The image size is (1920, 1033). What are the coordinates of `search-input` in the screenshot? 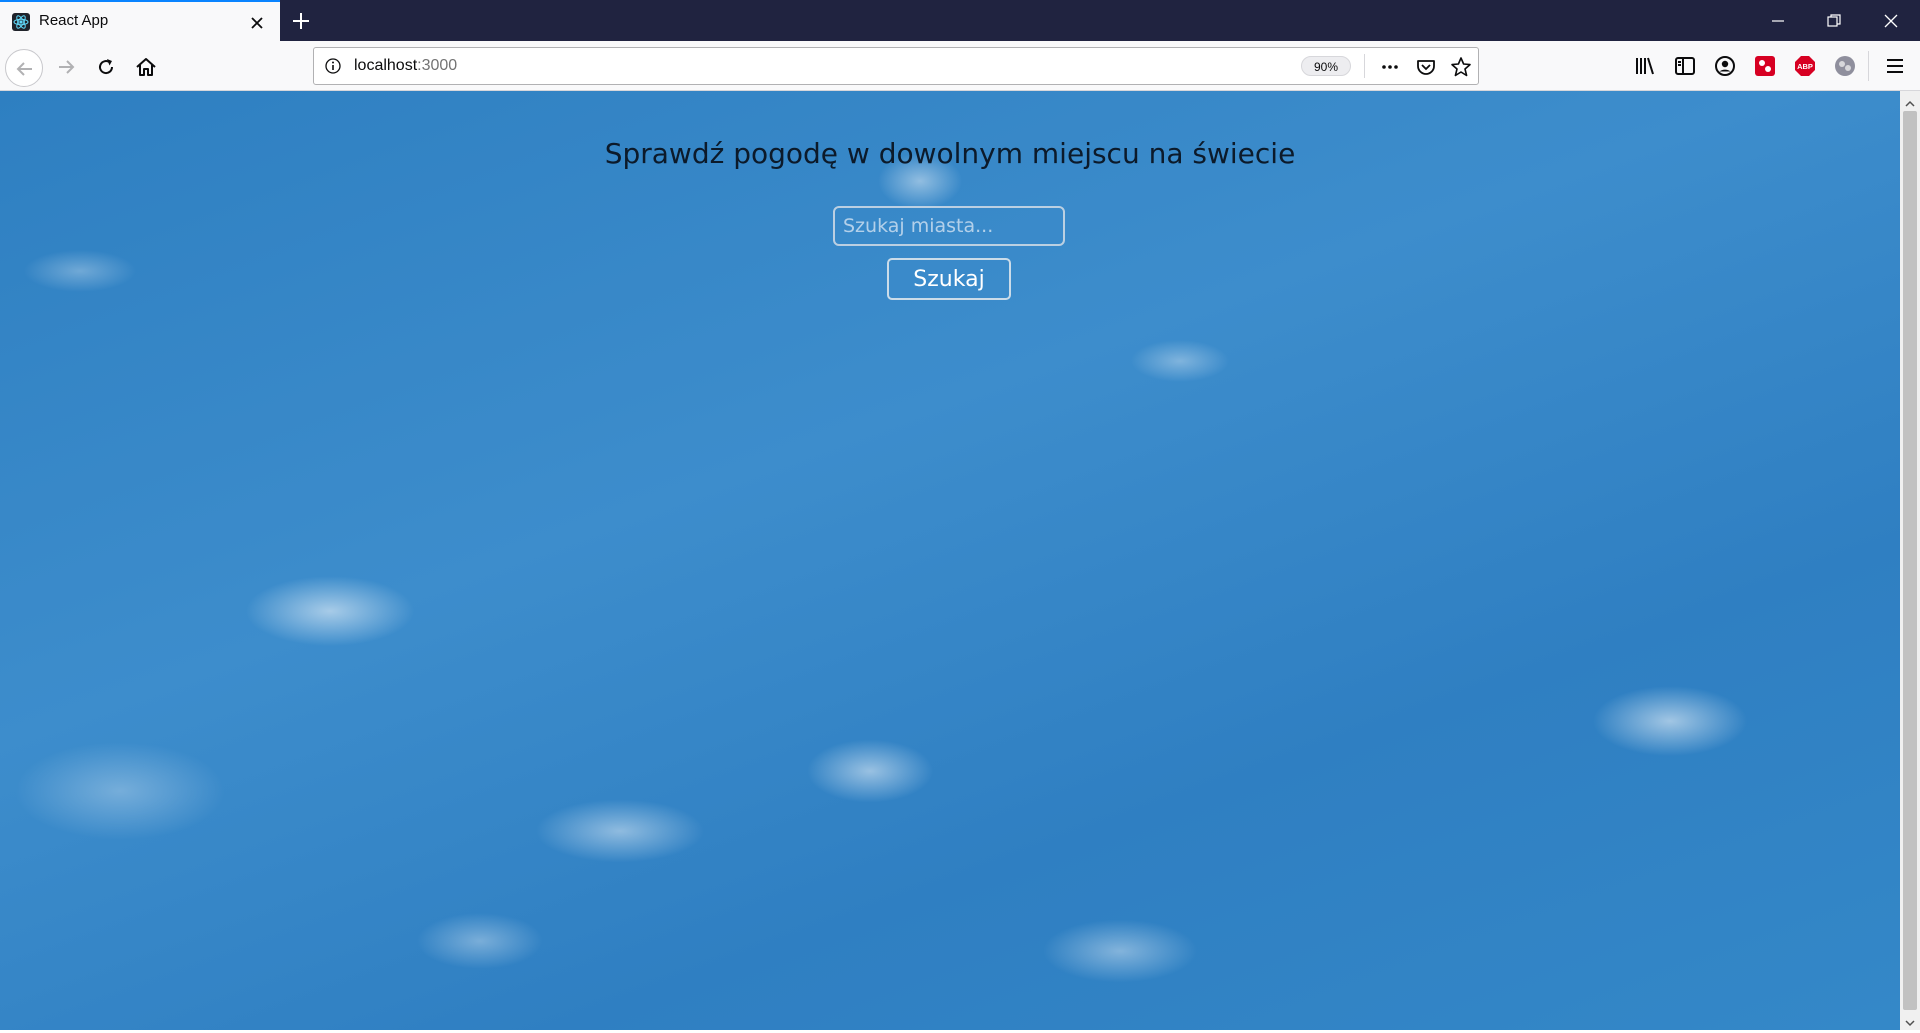 It's located at (949, 226).